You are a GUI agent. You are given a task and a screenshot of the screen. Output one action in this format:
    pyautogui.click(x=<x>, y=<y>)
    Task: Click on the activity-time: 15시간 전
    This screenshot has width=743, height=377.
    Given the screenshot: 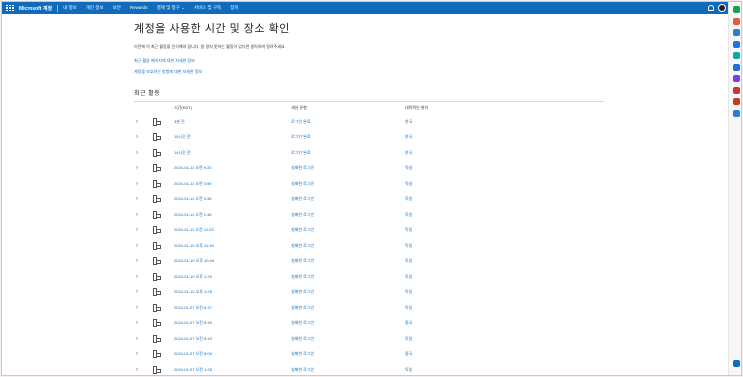 What is the action you would take?
    pyautogui.click(x=182, y=137)
    